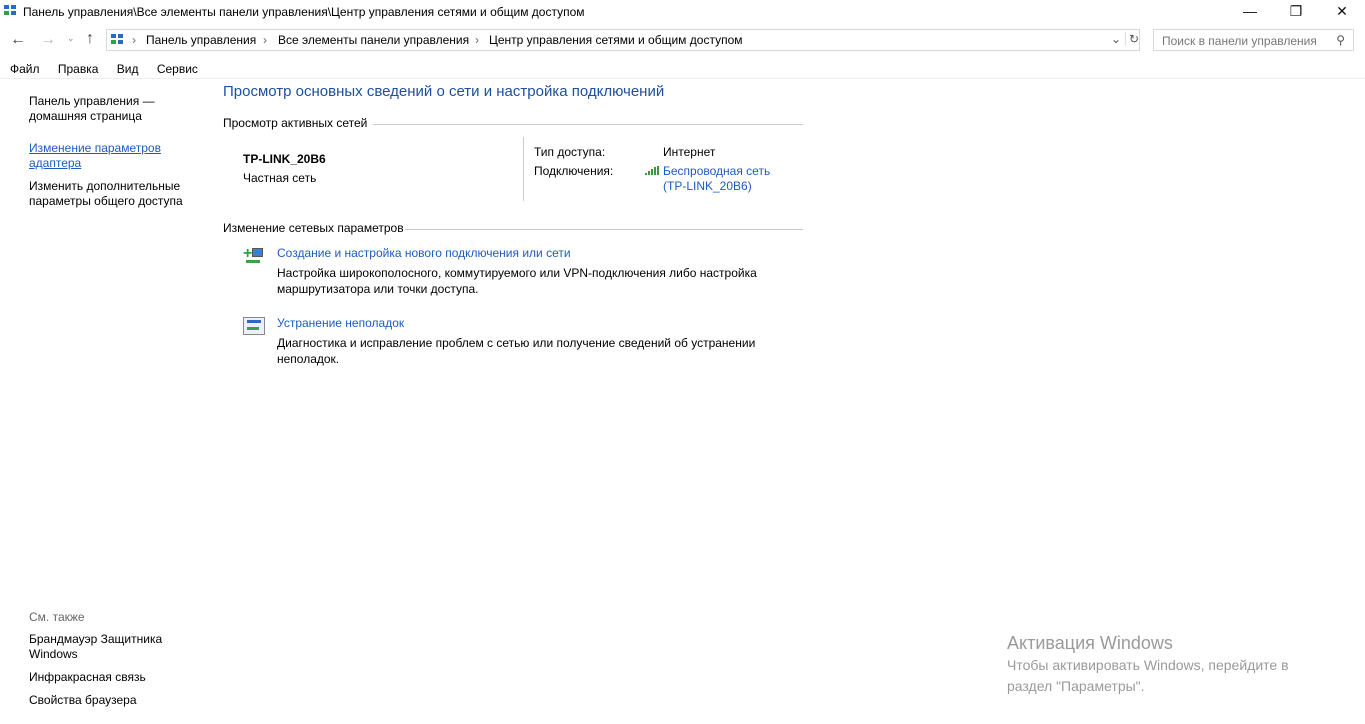 Image resolution: width=1365 pixels, height=724 pixels. I want to click on refresh-icon: ↻, so click(1132, 39).